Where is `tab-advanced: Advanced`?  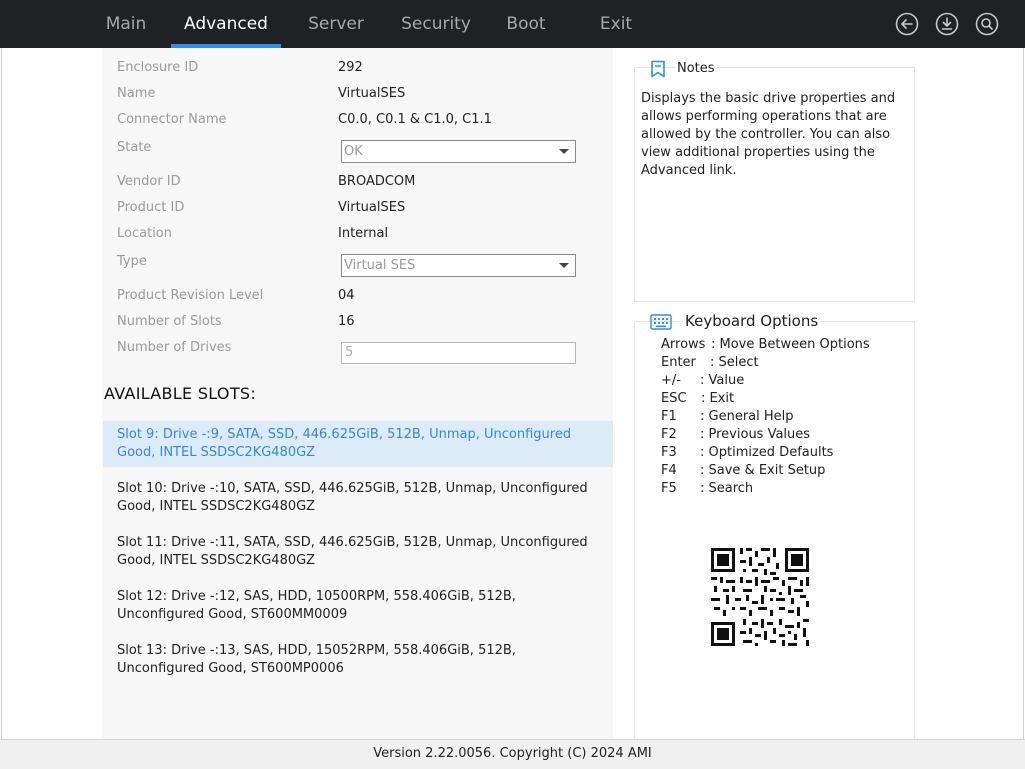
tab-advanced: Advanced is located at coordinates (226, 24).